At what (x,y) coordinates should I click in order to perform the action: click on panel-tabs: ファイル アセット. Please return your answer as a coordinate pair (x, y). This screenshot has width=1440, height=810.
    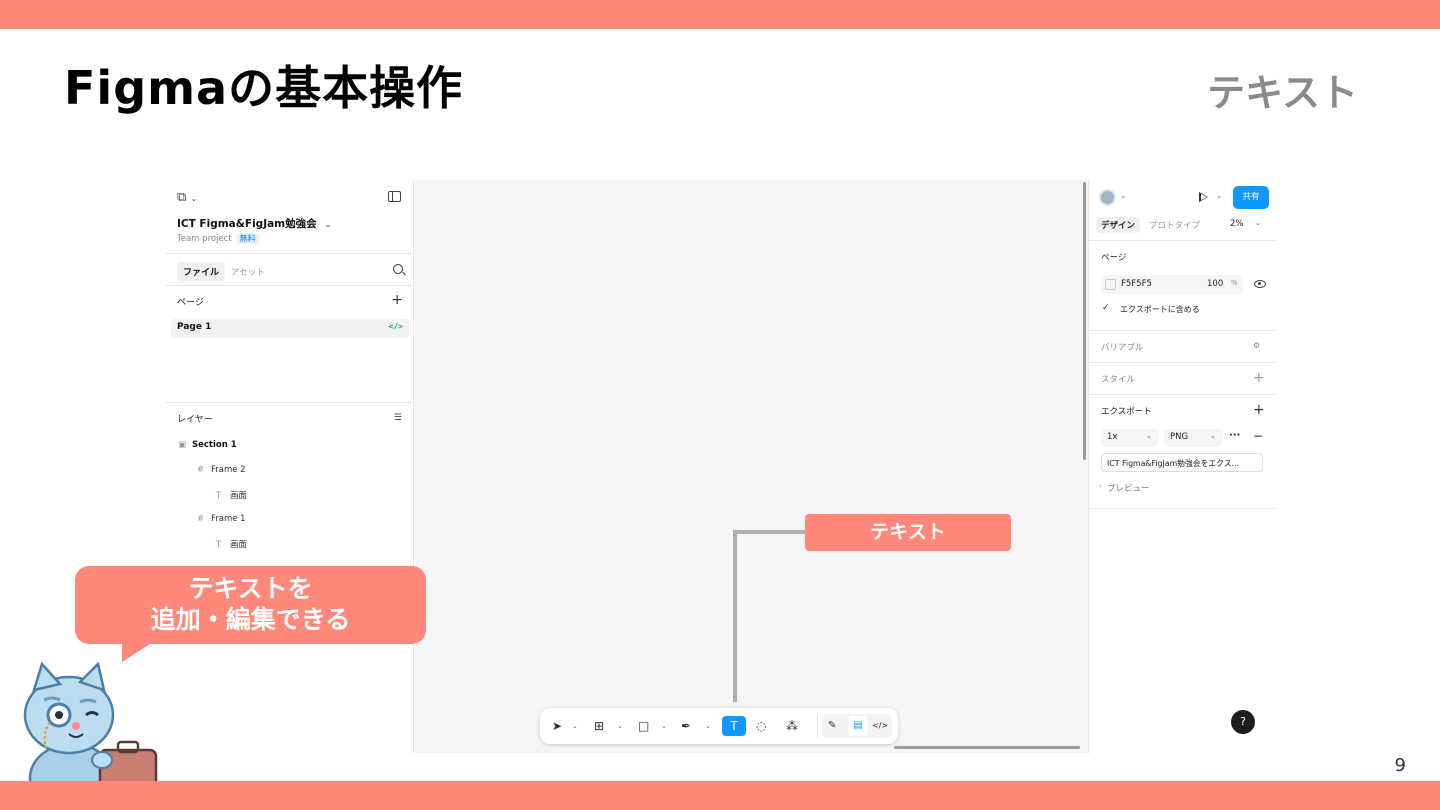
    Looking at the image, I should click on (221, 271).